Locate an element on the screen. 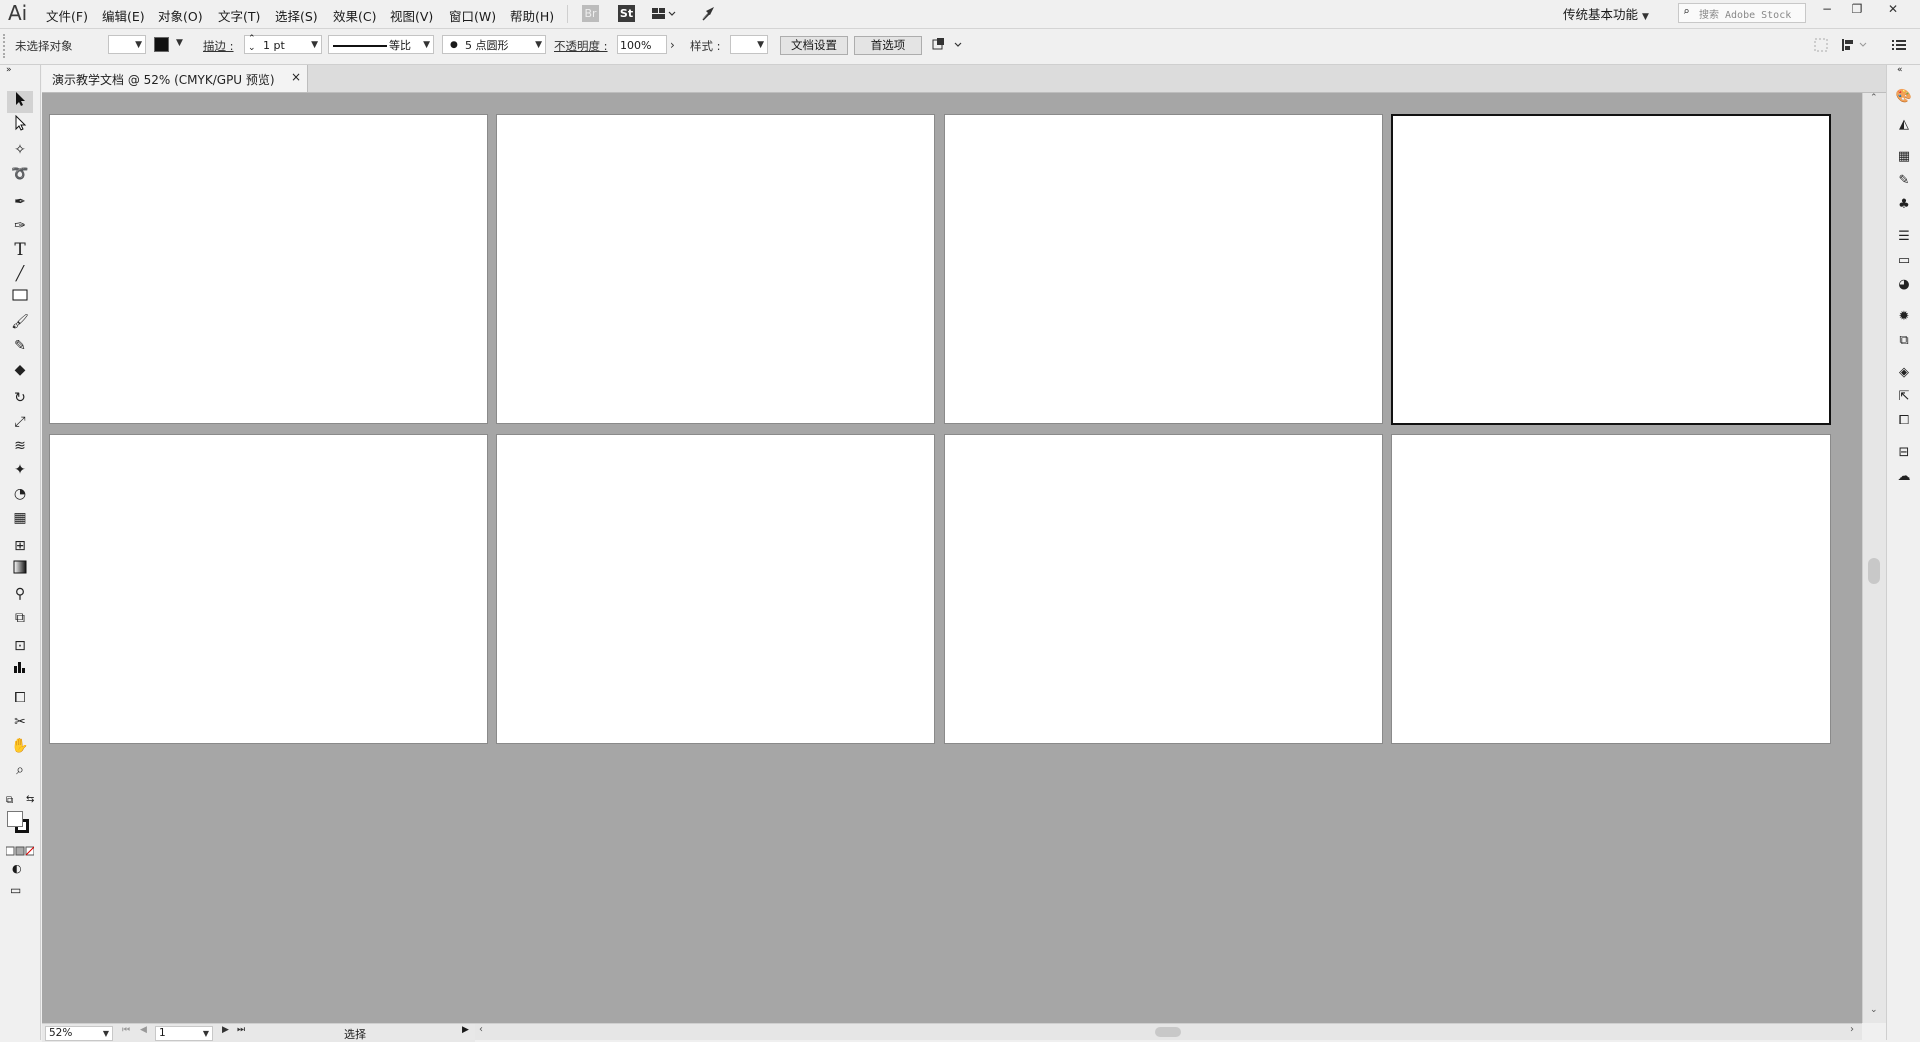 The height and width of the screenshot is (1042, 1920). gradient-tool-icon is located at coordinates (20, 570).